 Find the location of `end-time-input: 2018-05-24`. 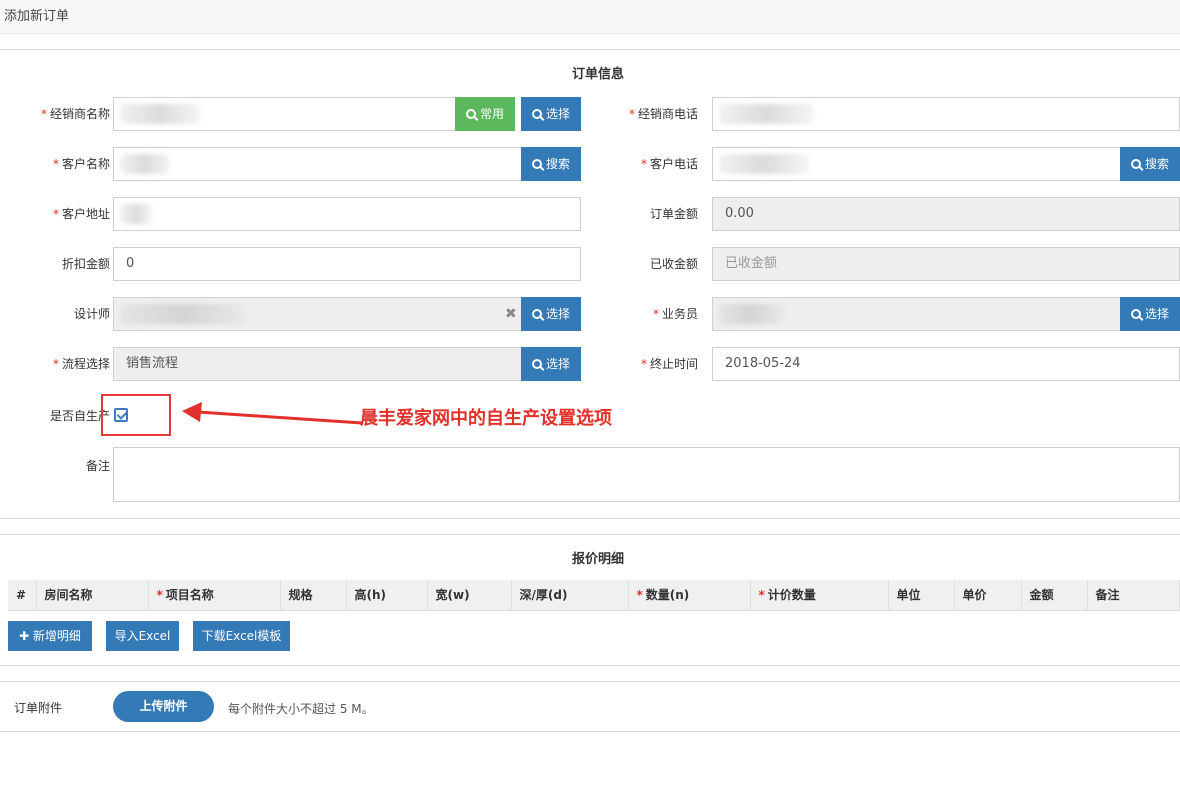

end-time-input: 2018-05-24 is located at coordinates (946, 364).